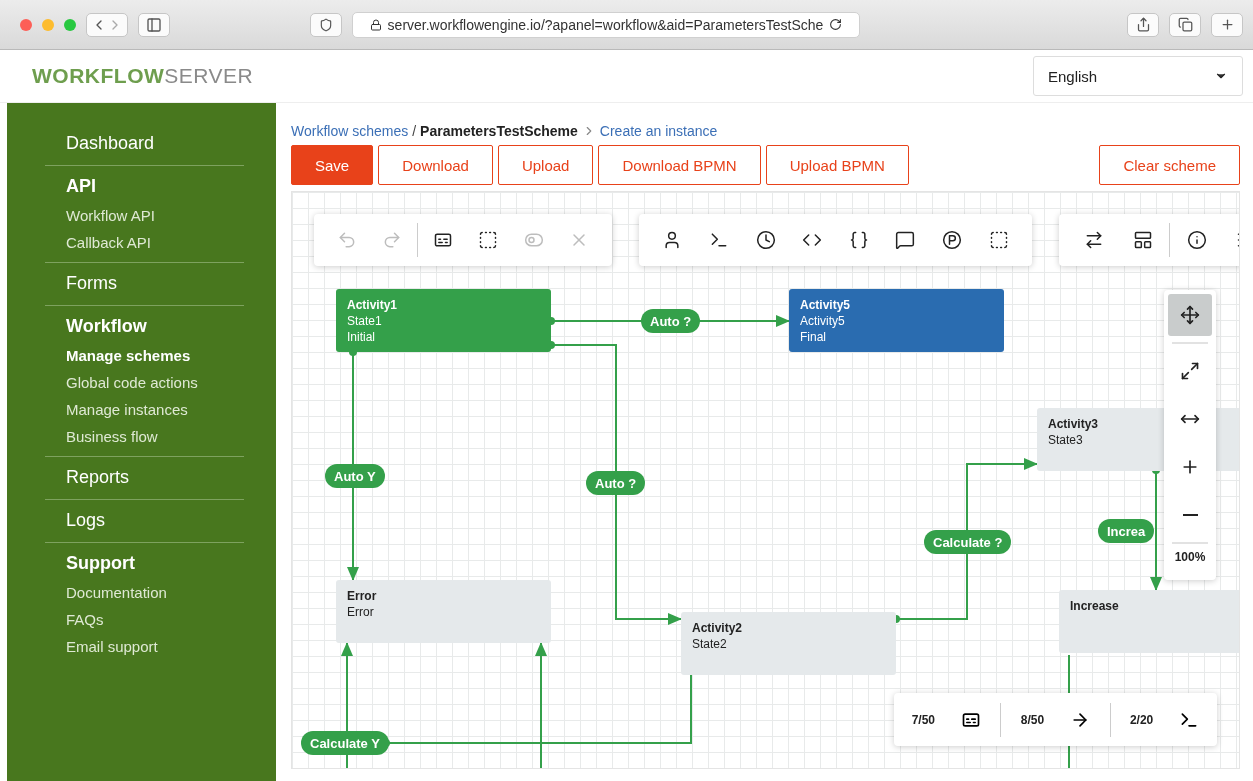 The image size is (1253, 781). I want to click on info-icon, so click(1196, 240).